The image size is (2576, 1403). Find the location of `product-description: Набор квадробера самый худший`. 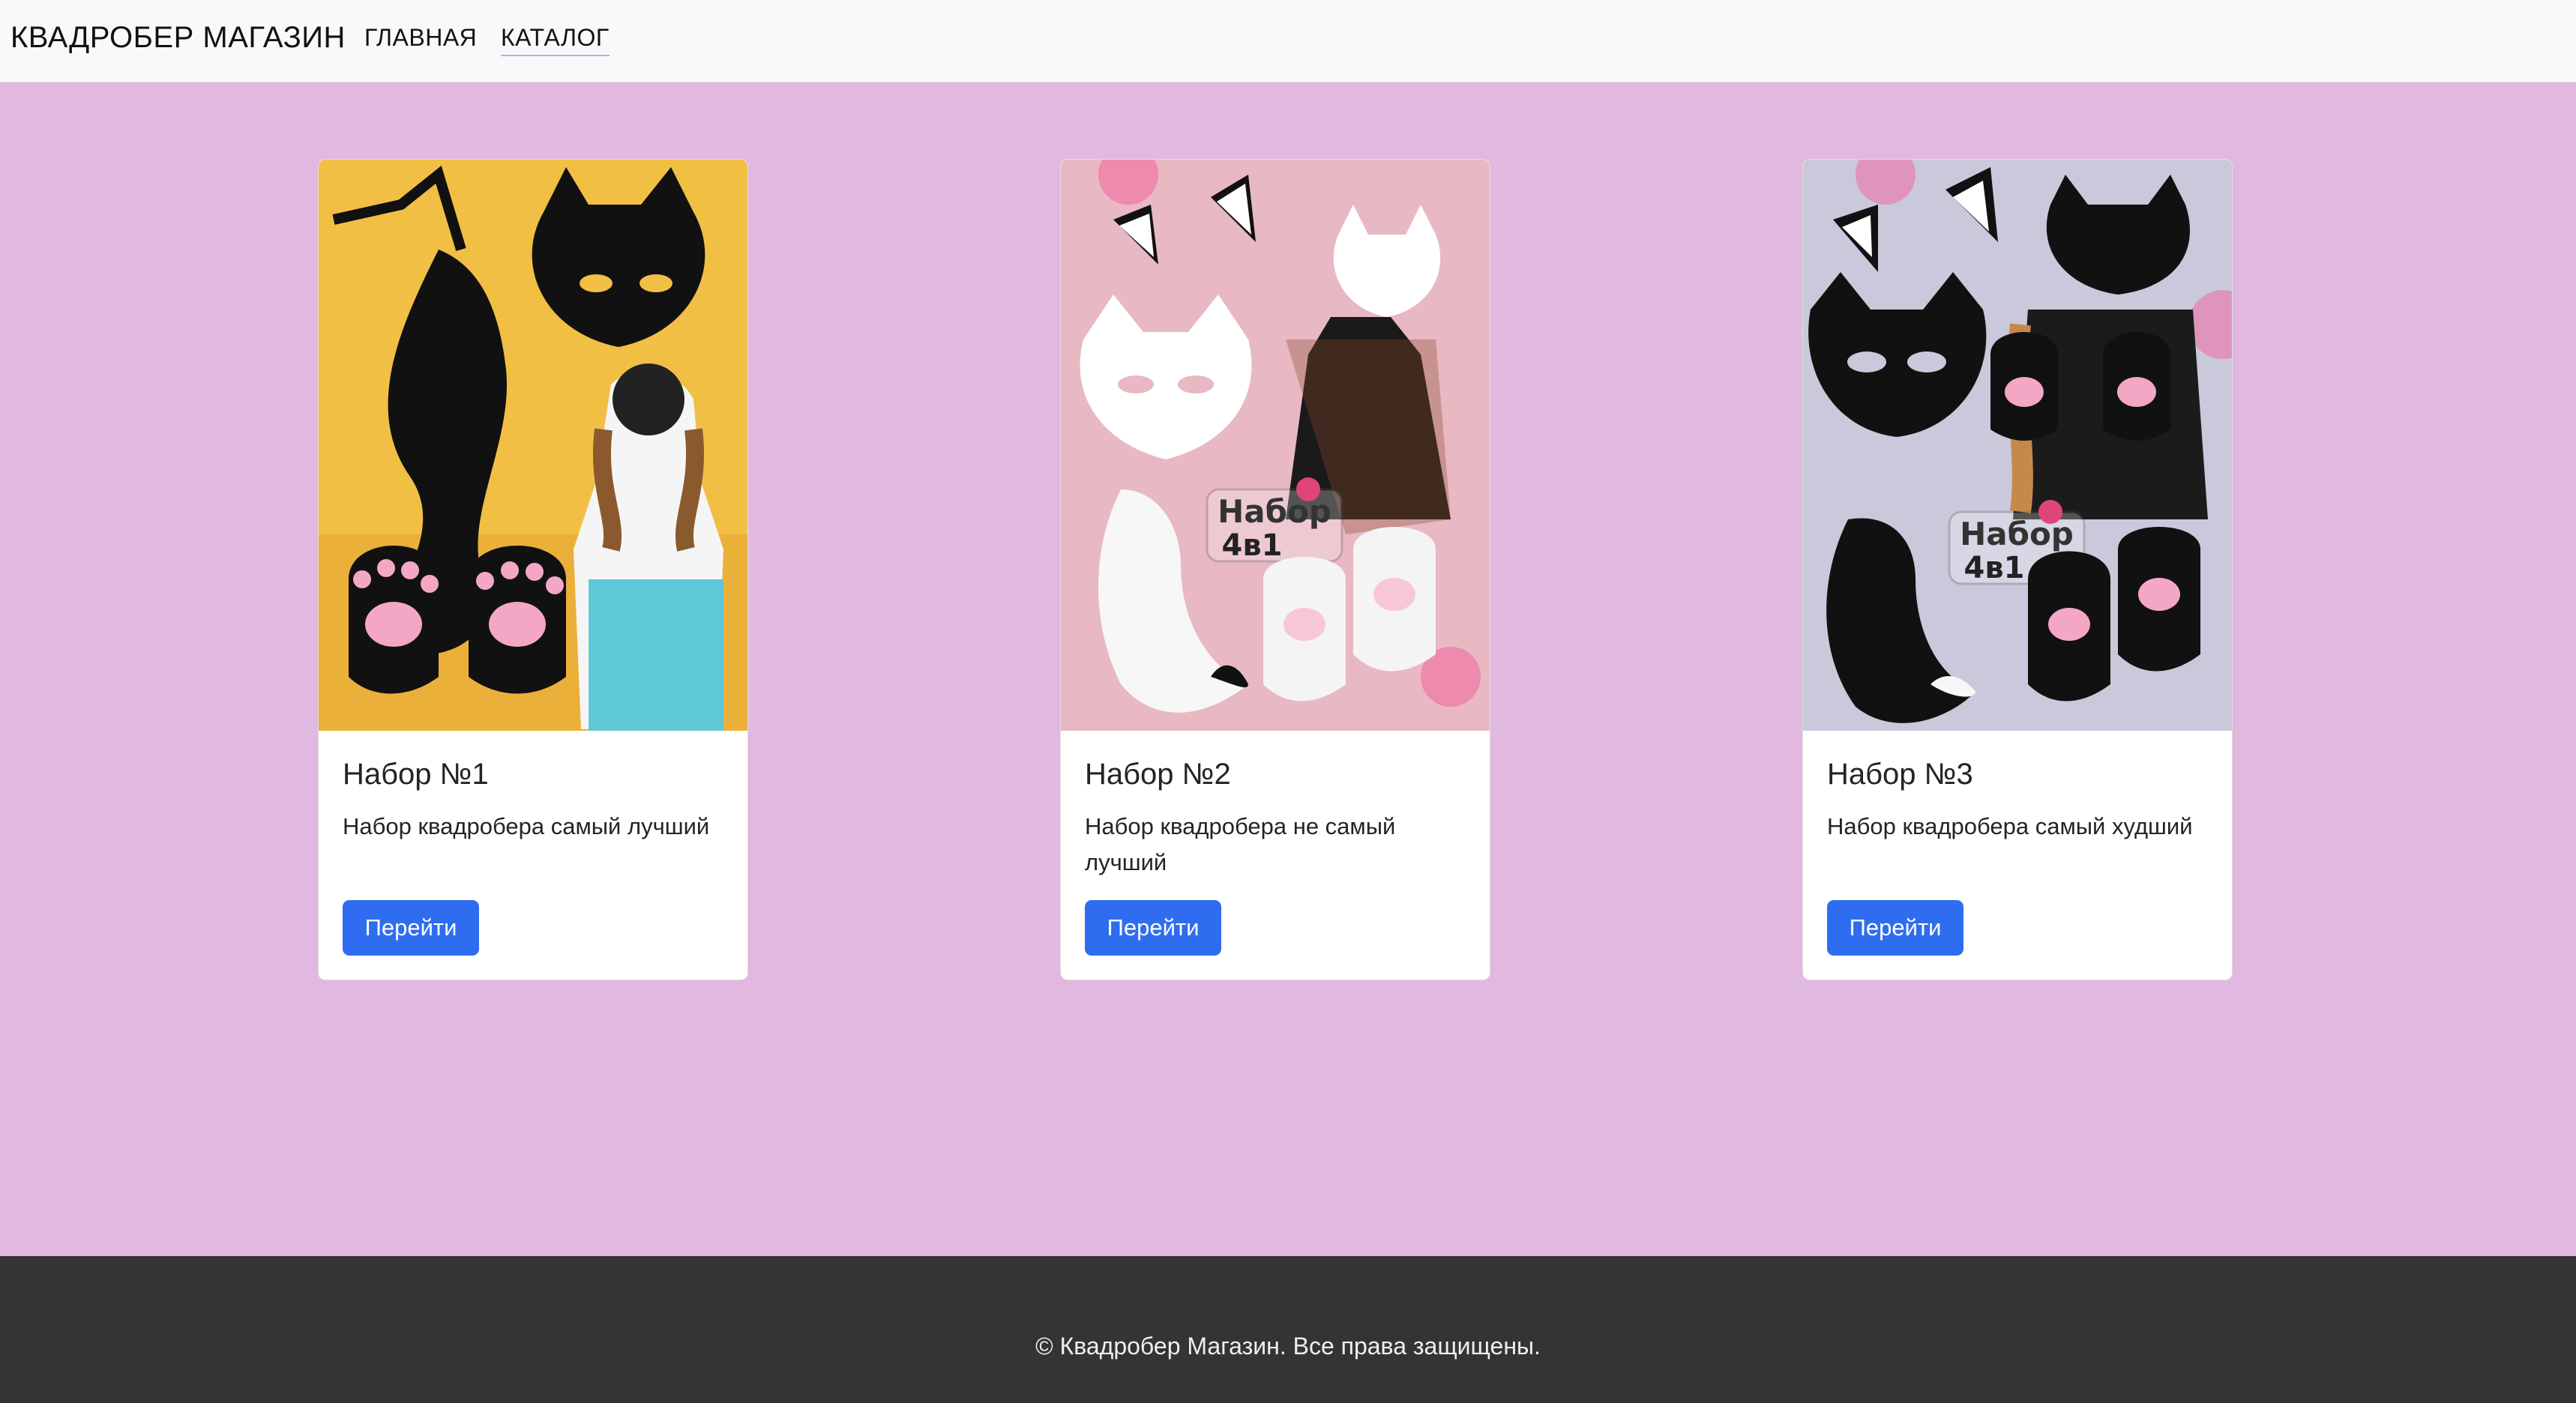

product-description: Набор квадробера самый худший is located at coordinates (2010, 826).